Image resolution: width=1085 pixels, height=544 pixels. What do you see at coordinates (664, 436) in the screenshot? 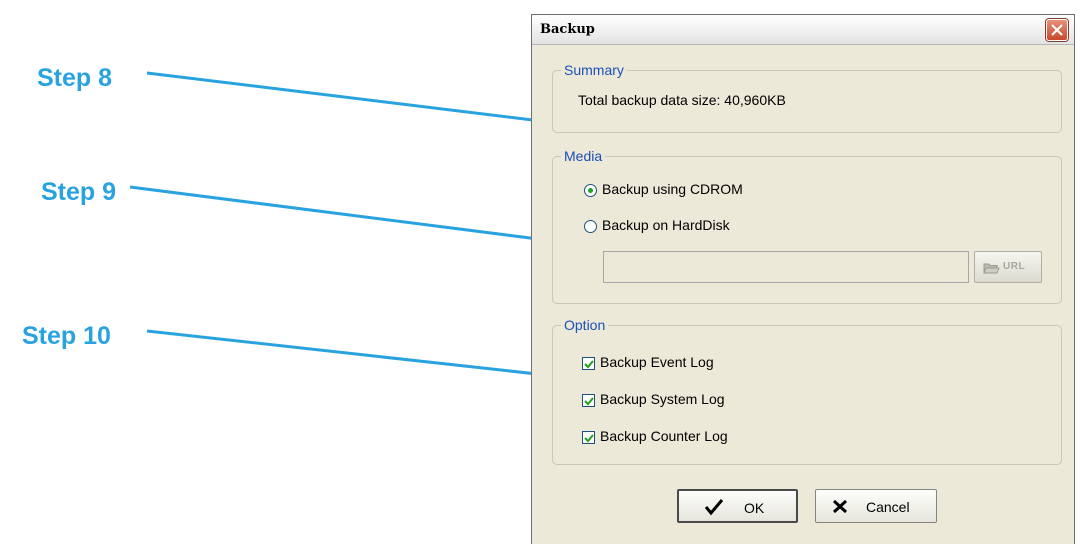
I see `counter-log-label: Backup Counter Log` at bounding box center [664, 436].